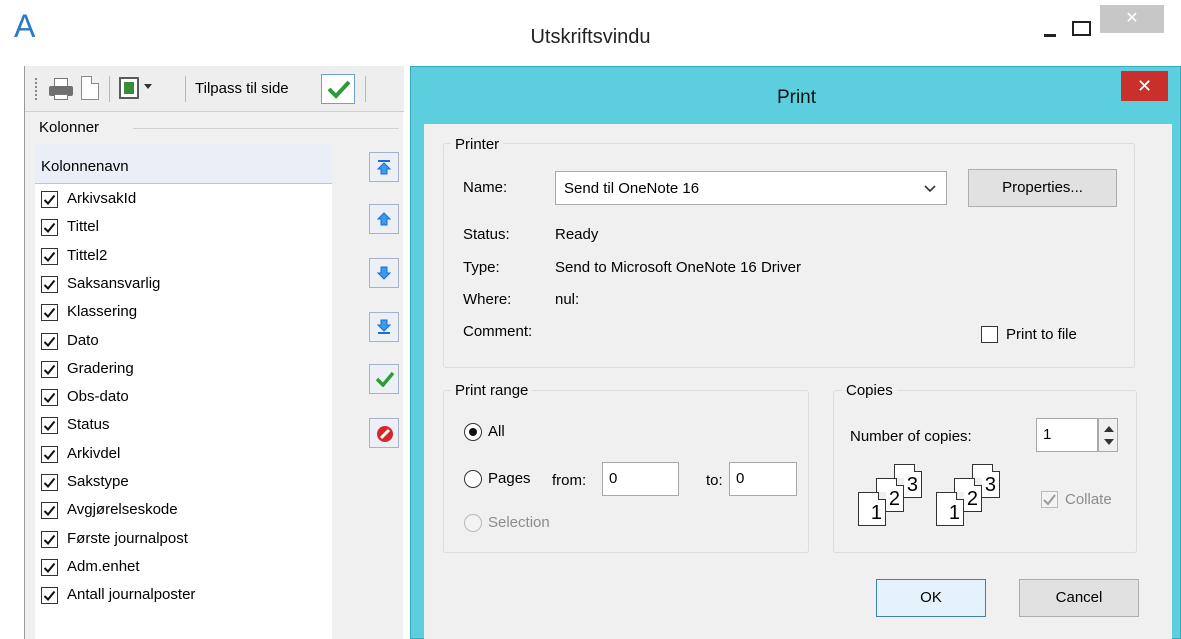 This screenshot has height=639, width=1181. I want to click on cancel-icon, so click(385, 434).